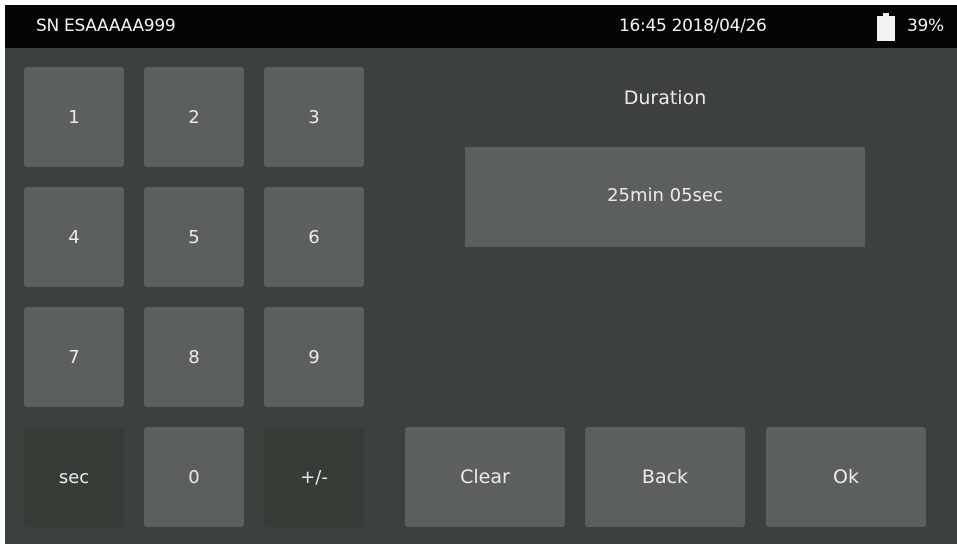  I want to click on key-5: 5, so click(194, 237).